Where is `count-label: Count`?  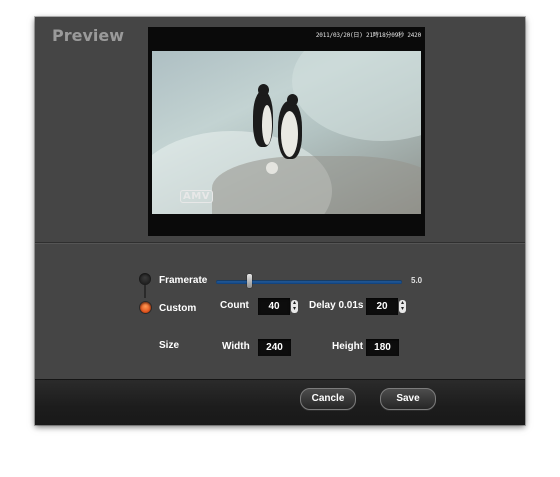
count-label: Count is located at coordinates (234, 305).